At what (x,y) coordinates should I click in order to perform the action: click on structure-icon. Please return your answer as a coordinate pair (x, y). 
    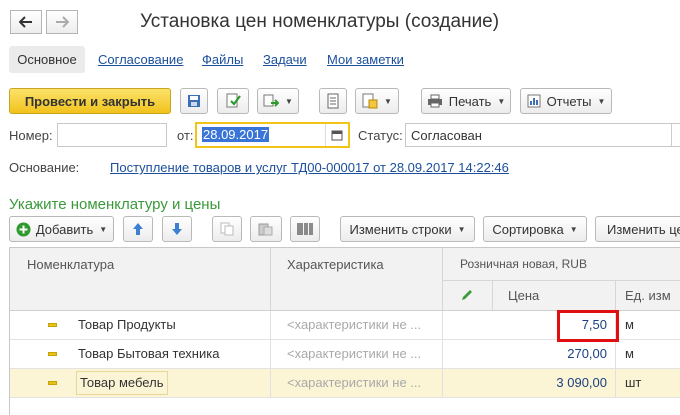
    Looking at the image, I should click on (370, 101).